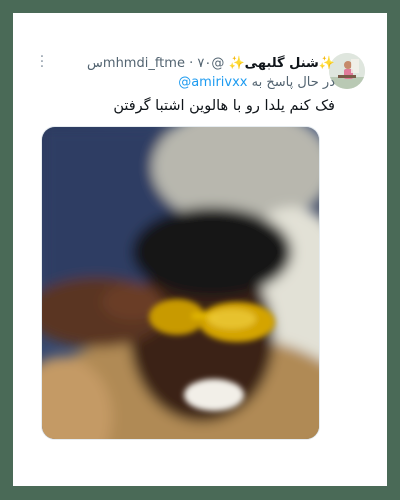 Image resolution: width=400 pixels, height=500 pixels. Describe the element at coordinates (282, 63) in the screenshot. I see `display-name: شنل گلبهی` at that location.